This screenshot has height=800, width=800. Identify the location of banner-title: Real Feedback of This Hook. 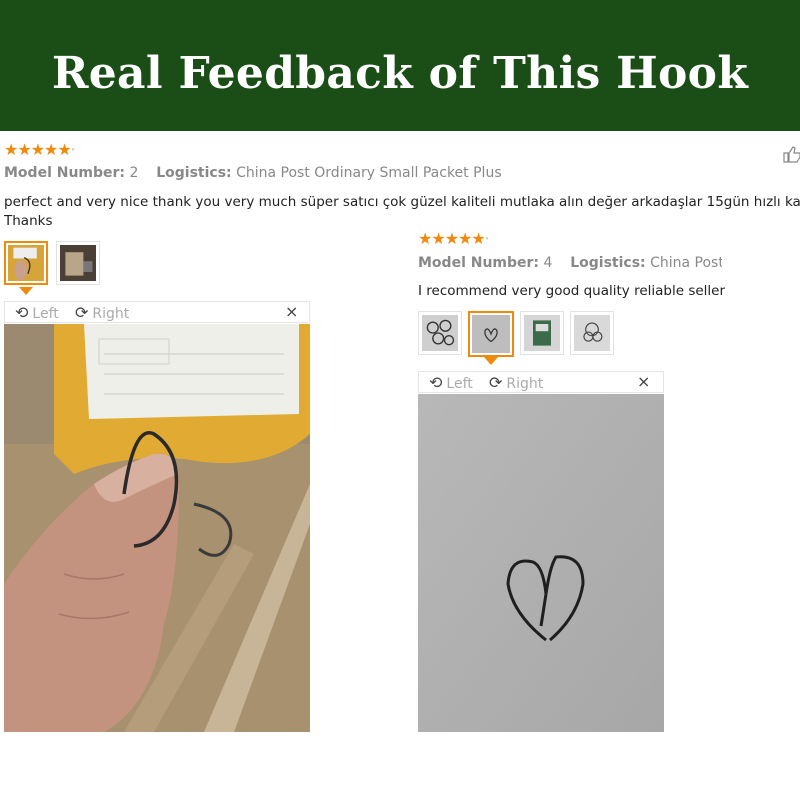
(400, 73).